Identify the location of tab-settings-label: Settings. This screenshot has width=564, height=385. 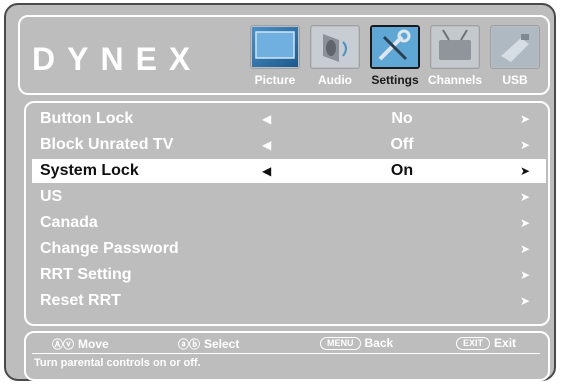
(395, 80).